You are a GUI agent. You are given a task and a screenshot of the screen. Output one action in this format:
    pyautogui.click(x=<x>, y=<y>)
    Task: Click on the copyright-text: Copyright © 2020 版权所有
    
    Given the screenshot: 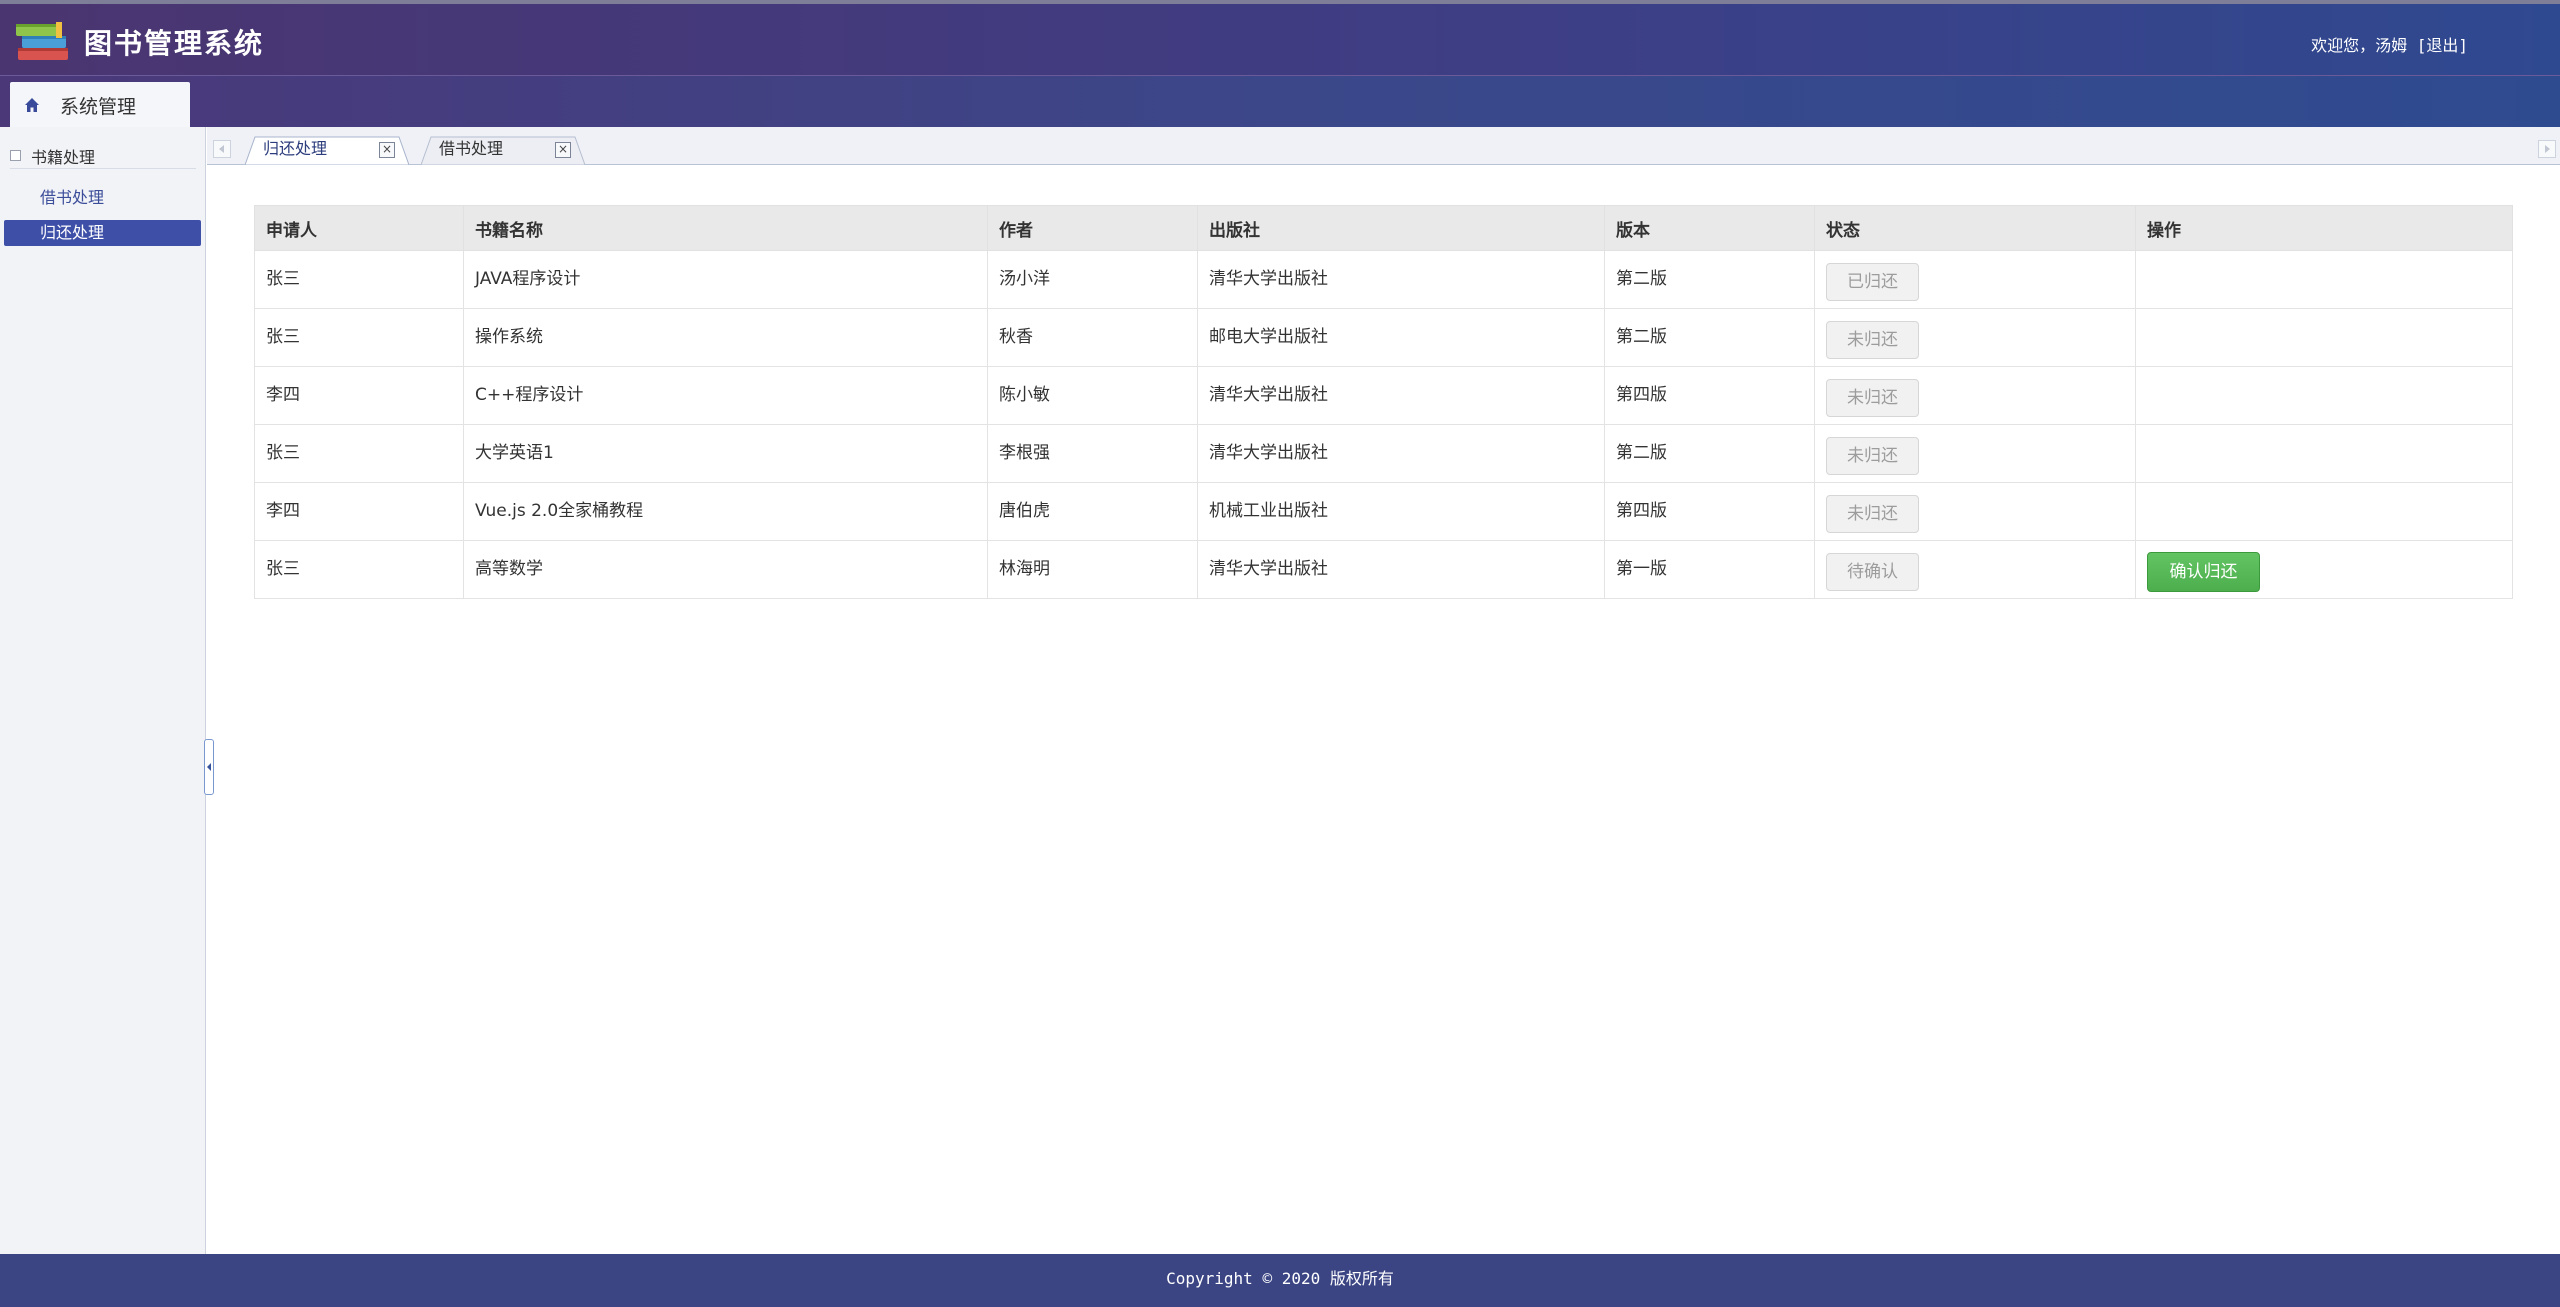 What is the action you would take?
    pyautogui.click(x=1280, y=1278)
    